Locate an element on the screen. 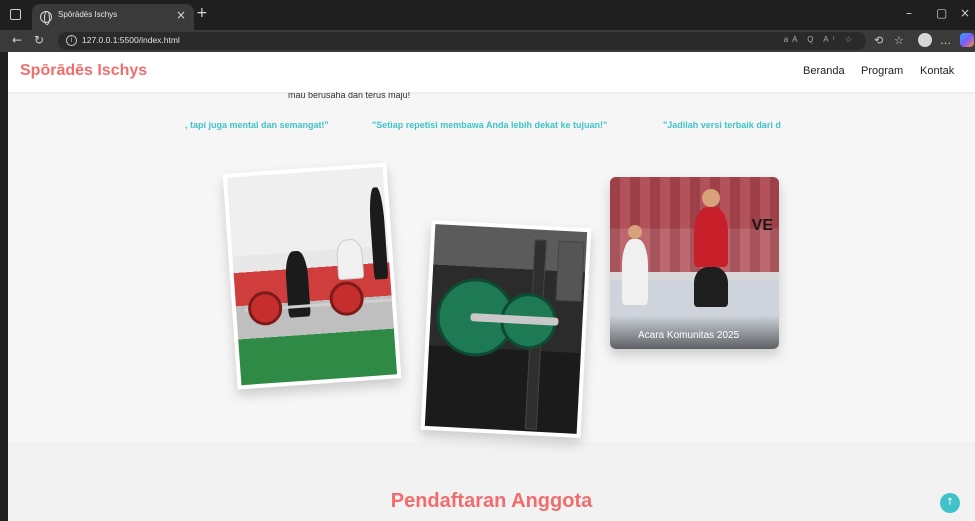  community-event-photo: VE Acara Komunitas 2025 is located at coordinates (694, 263).